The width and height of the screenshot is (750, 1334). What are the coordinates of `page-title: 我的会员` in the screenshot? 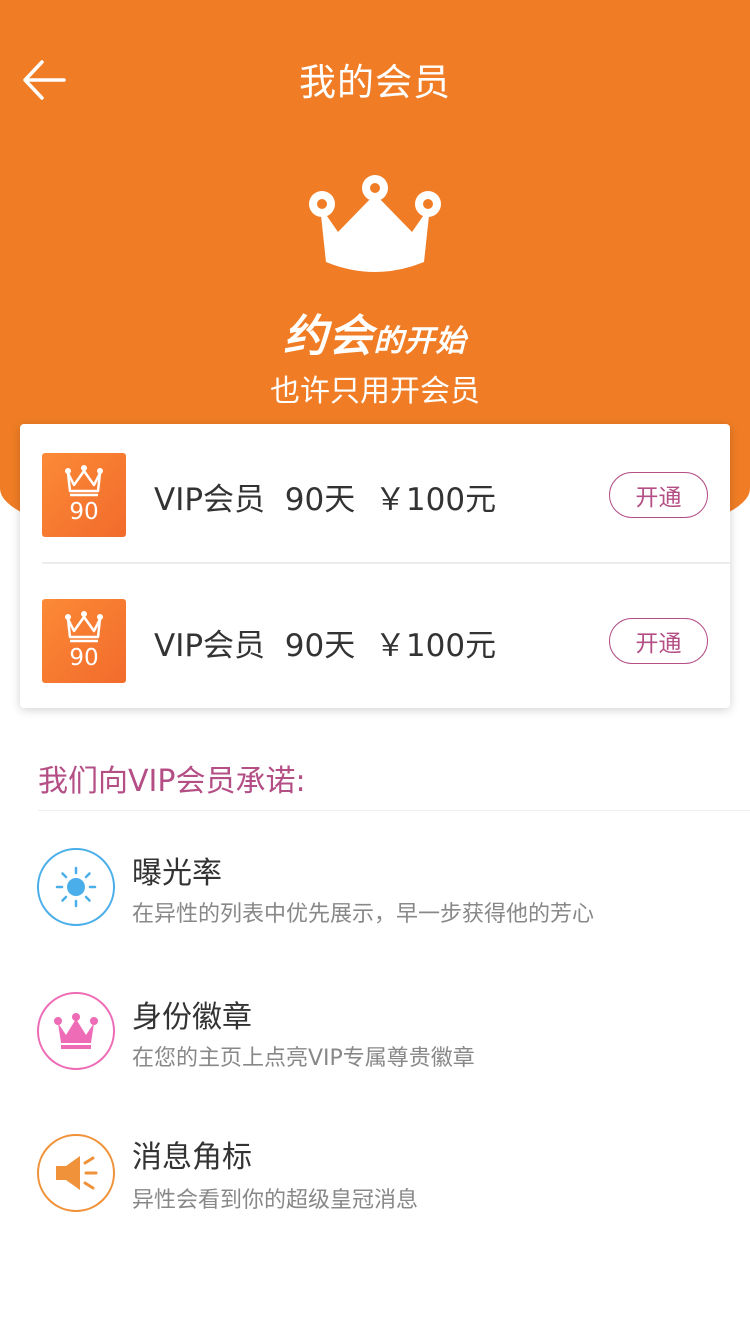 It's located at (375, 82).